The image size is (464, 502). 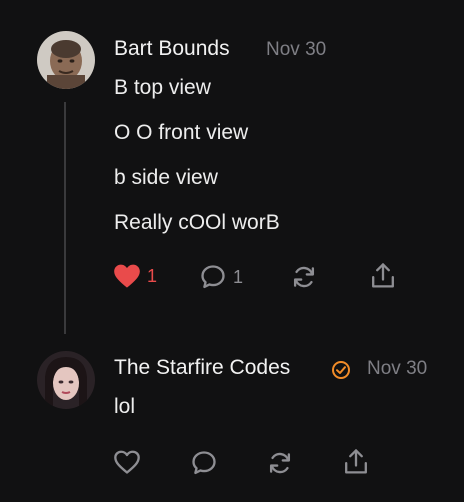 I want to click on reply-button: 1, so click(x=221, y=277).